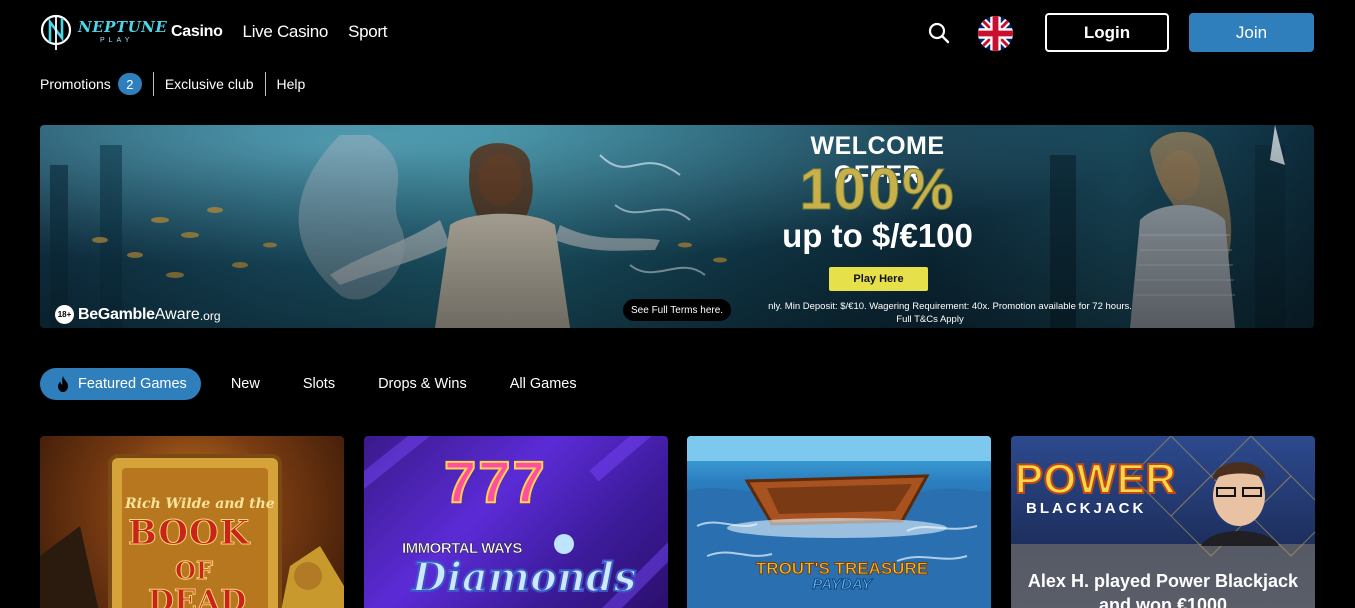 This screenshot has height=608, width=1355. Describe the element at coordinates (286, 32) in the screenshot. I see `nav-live-casino: Live Casino` at that location.